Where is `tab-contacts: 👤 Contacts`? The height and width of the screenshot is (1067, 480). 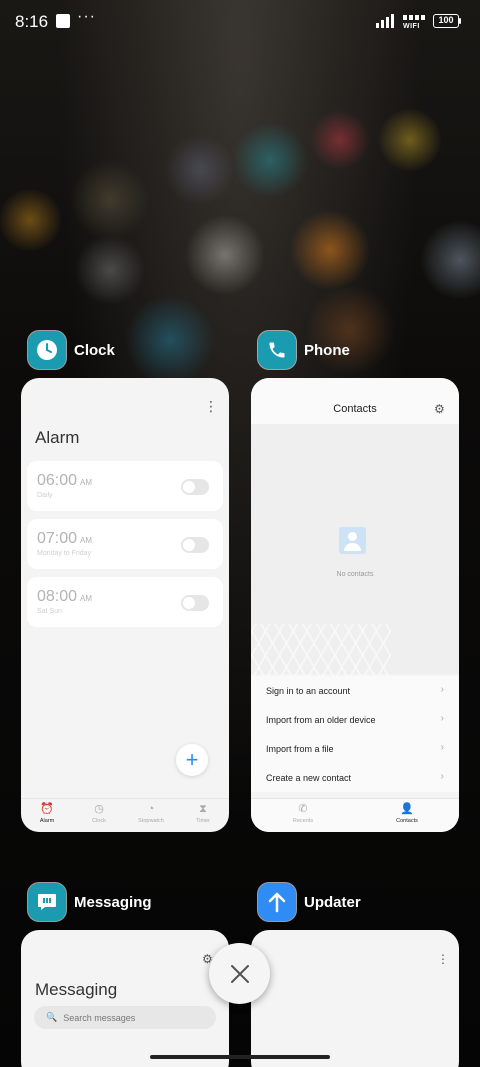 tab-contacts: 👤 Contacts is located at coordinates (407, 815).